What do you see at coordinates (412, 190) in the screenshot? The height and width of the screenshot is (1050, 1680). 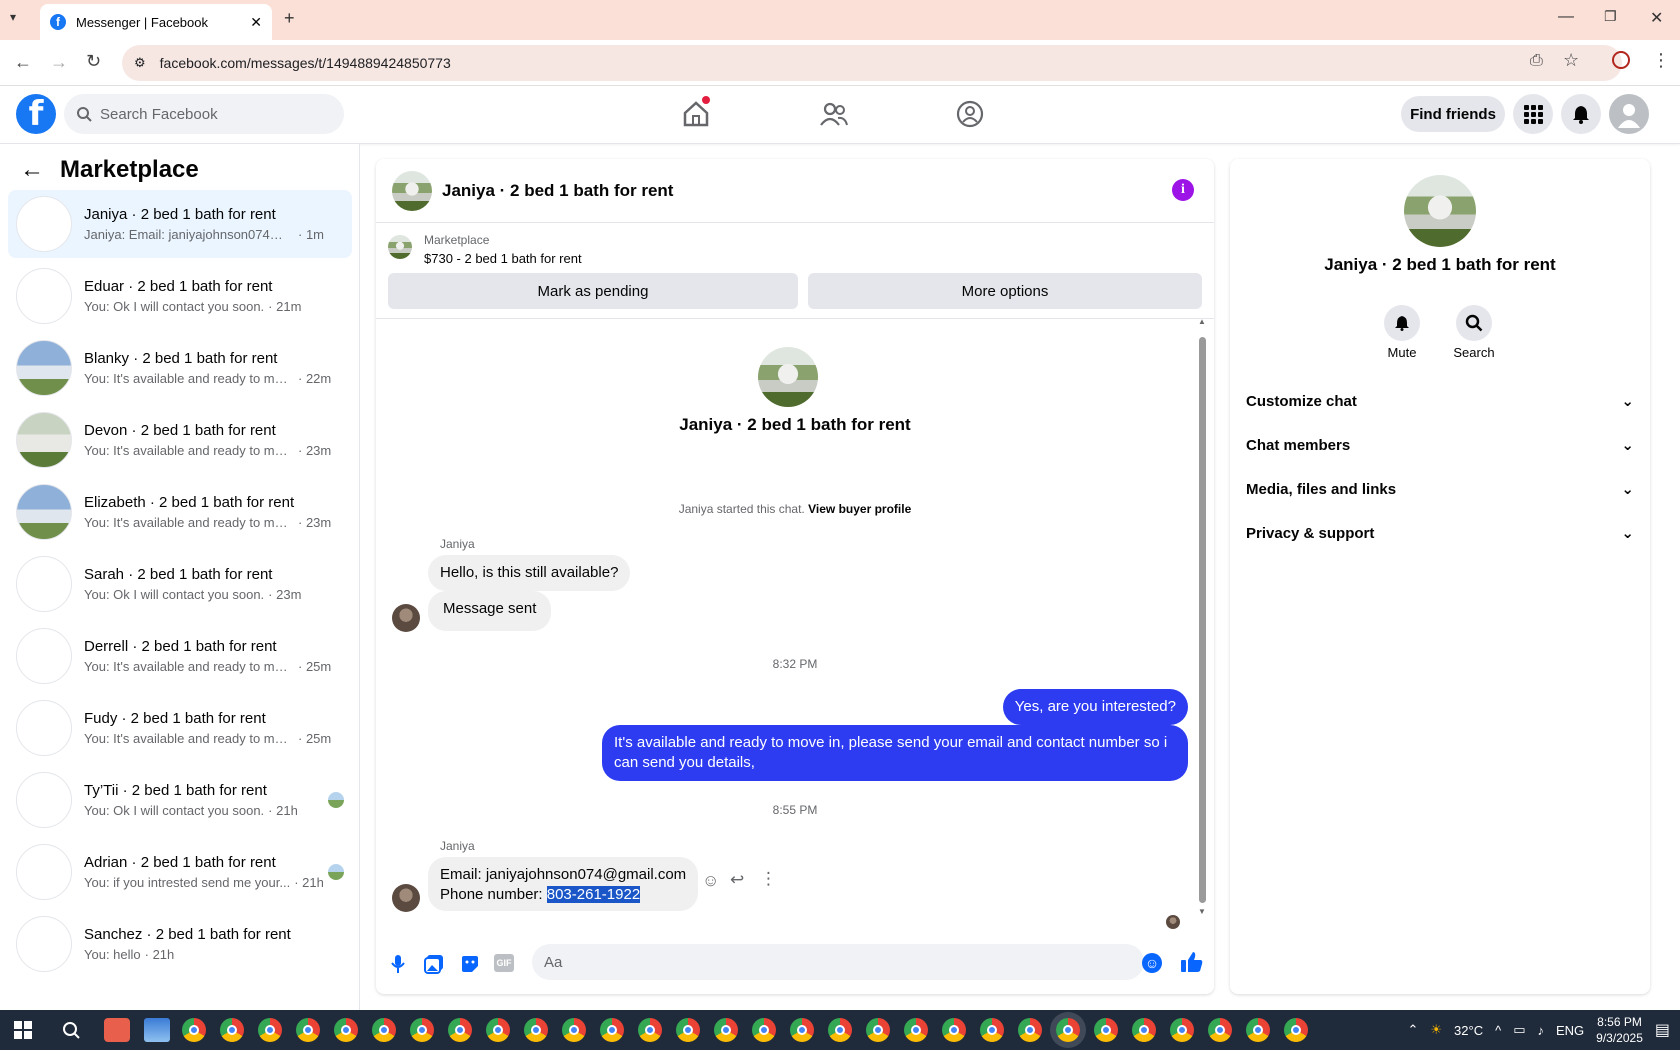 I see `chat-avatar` at bounding box center [412, 190].